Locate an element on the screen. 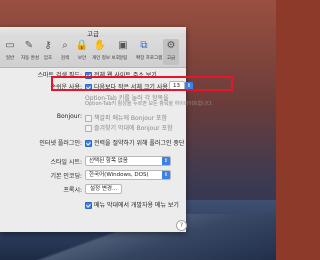 This screenshot has width=320, height=260. tab-general-label: 일반 is located at coordinates (10, 58).